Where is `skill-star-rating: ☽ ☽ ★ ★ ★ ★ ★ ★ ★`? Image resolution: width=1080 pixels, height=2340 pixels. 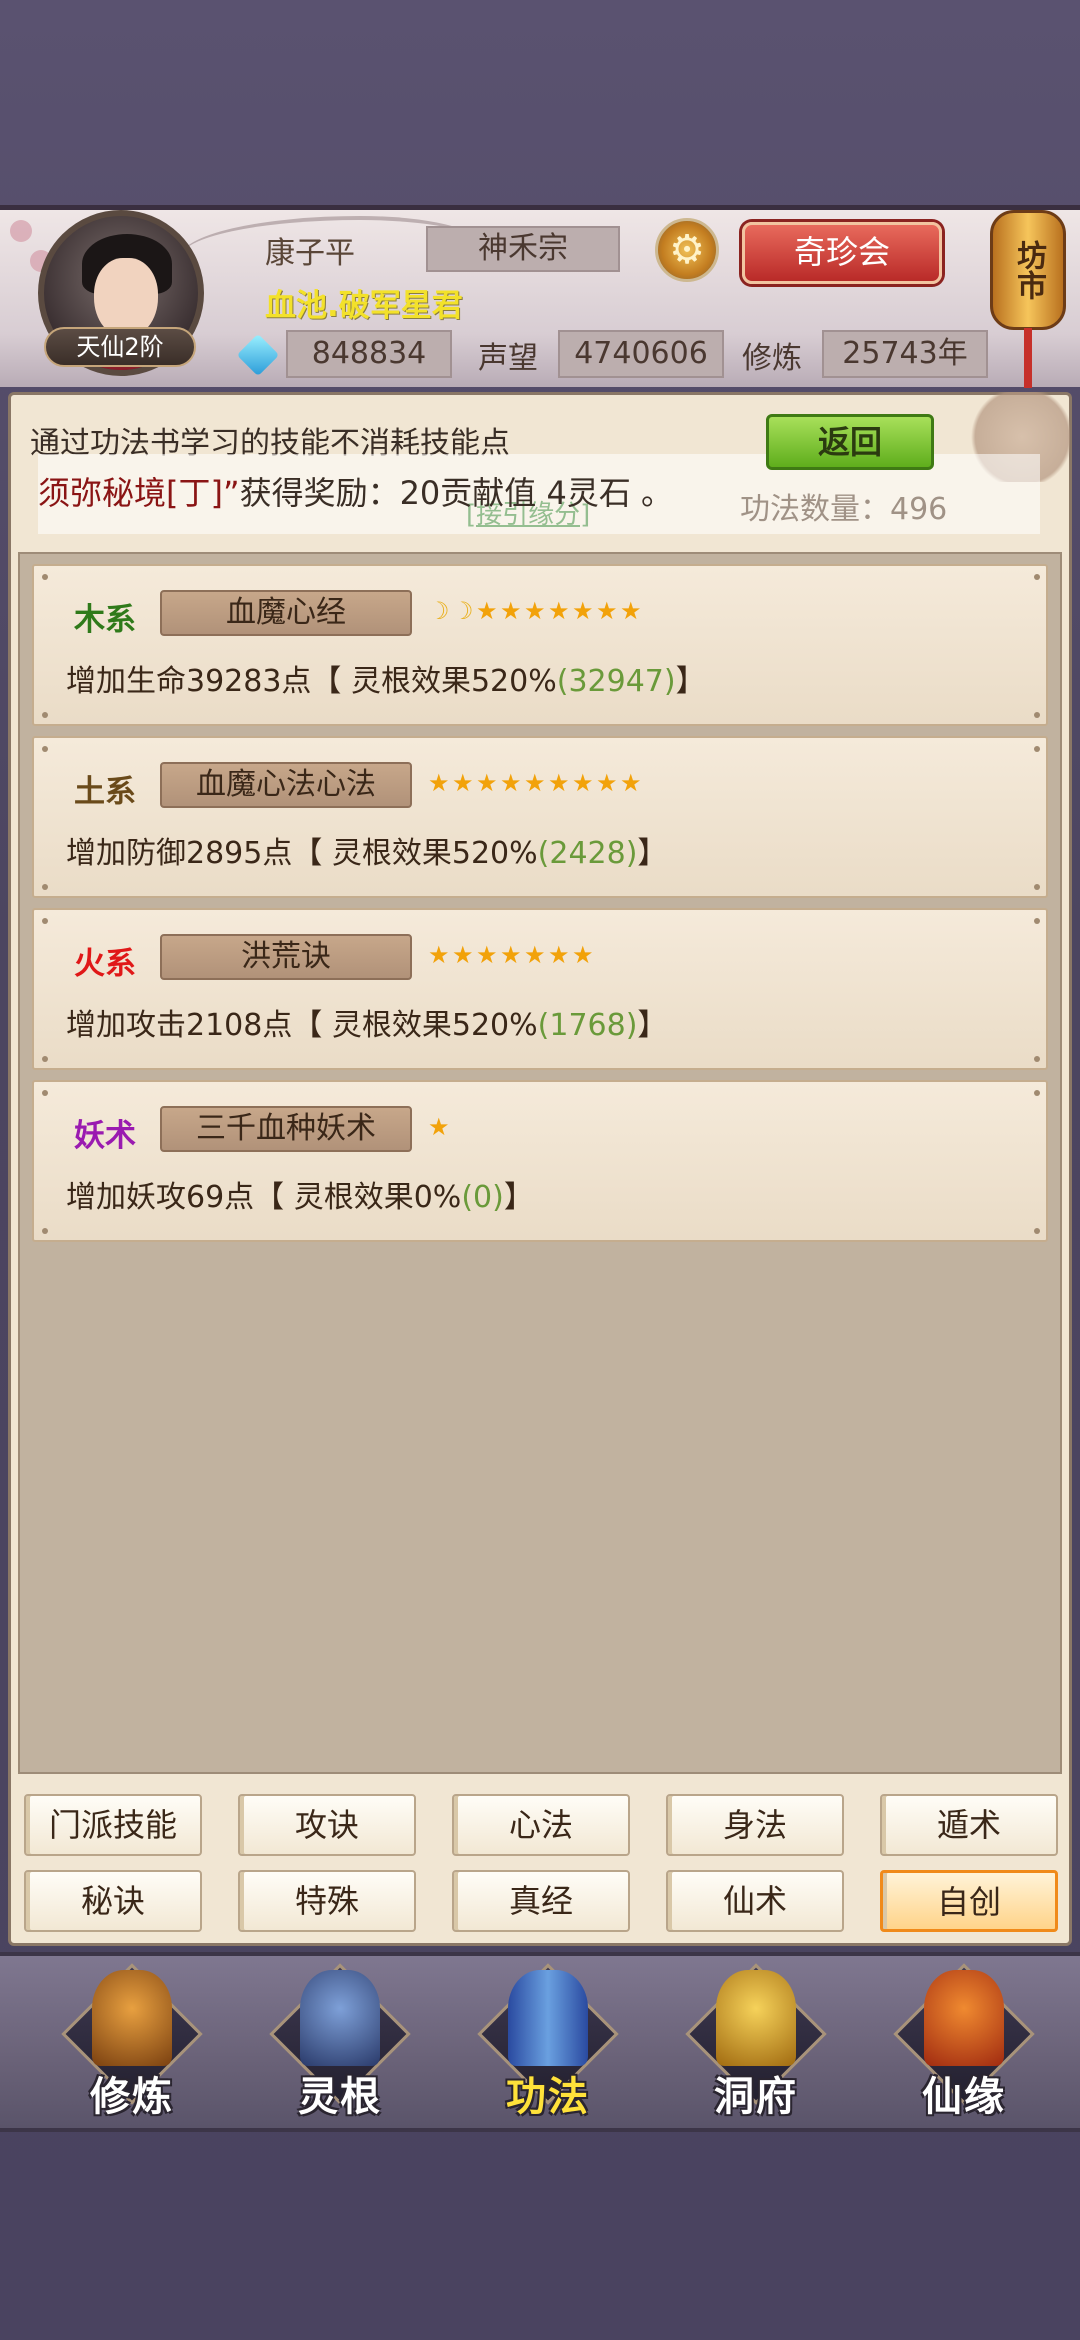
skill-star-rating: ☽ ☽ ★ ★ ★ ★ ★ ★ ★ is located at coordinates (535, 611).